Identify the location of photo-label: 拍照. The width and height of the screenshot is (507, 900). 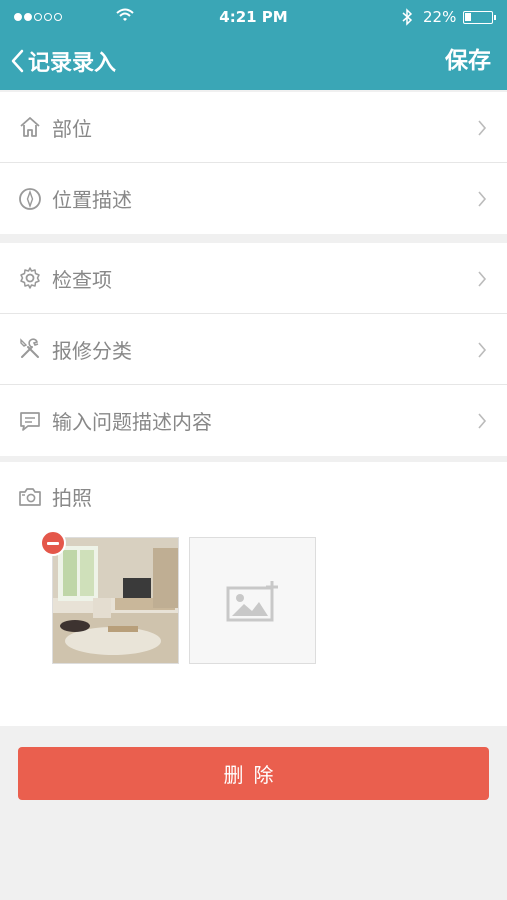
(72, 498).